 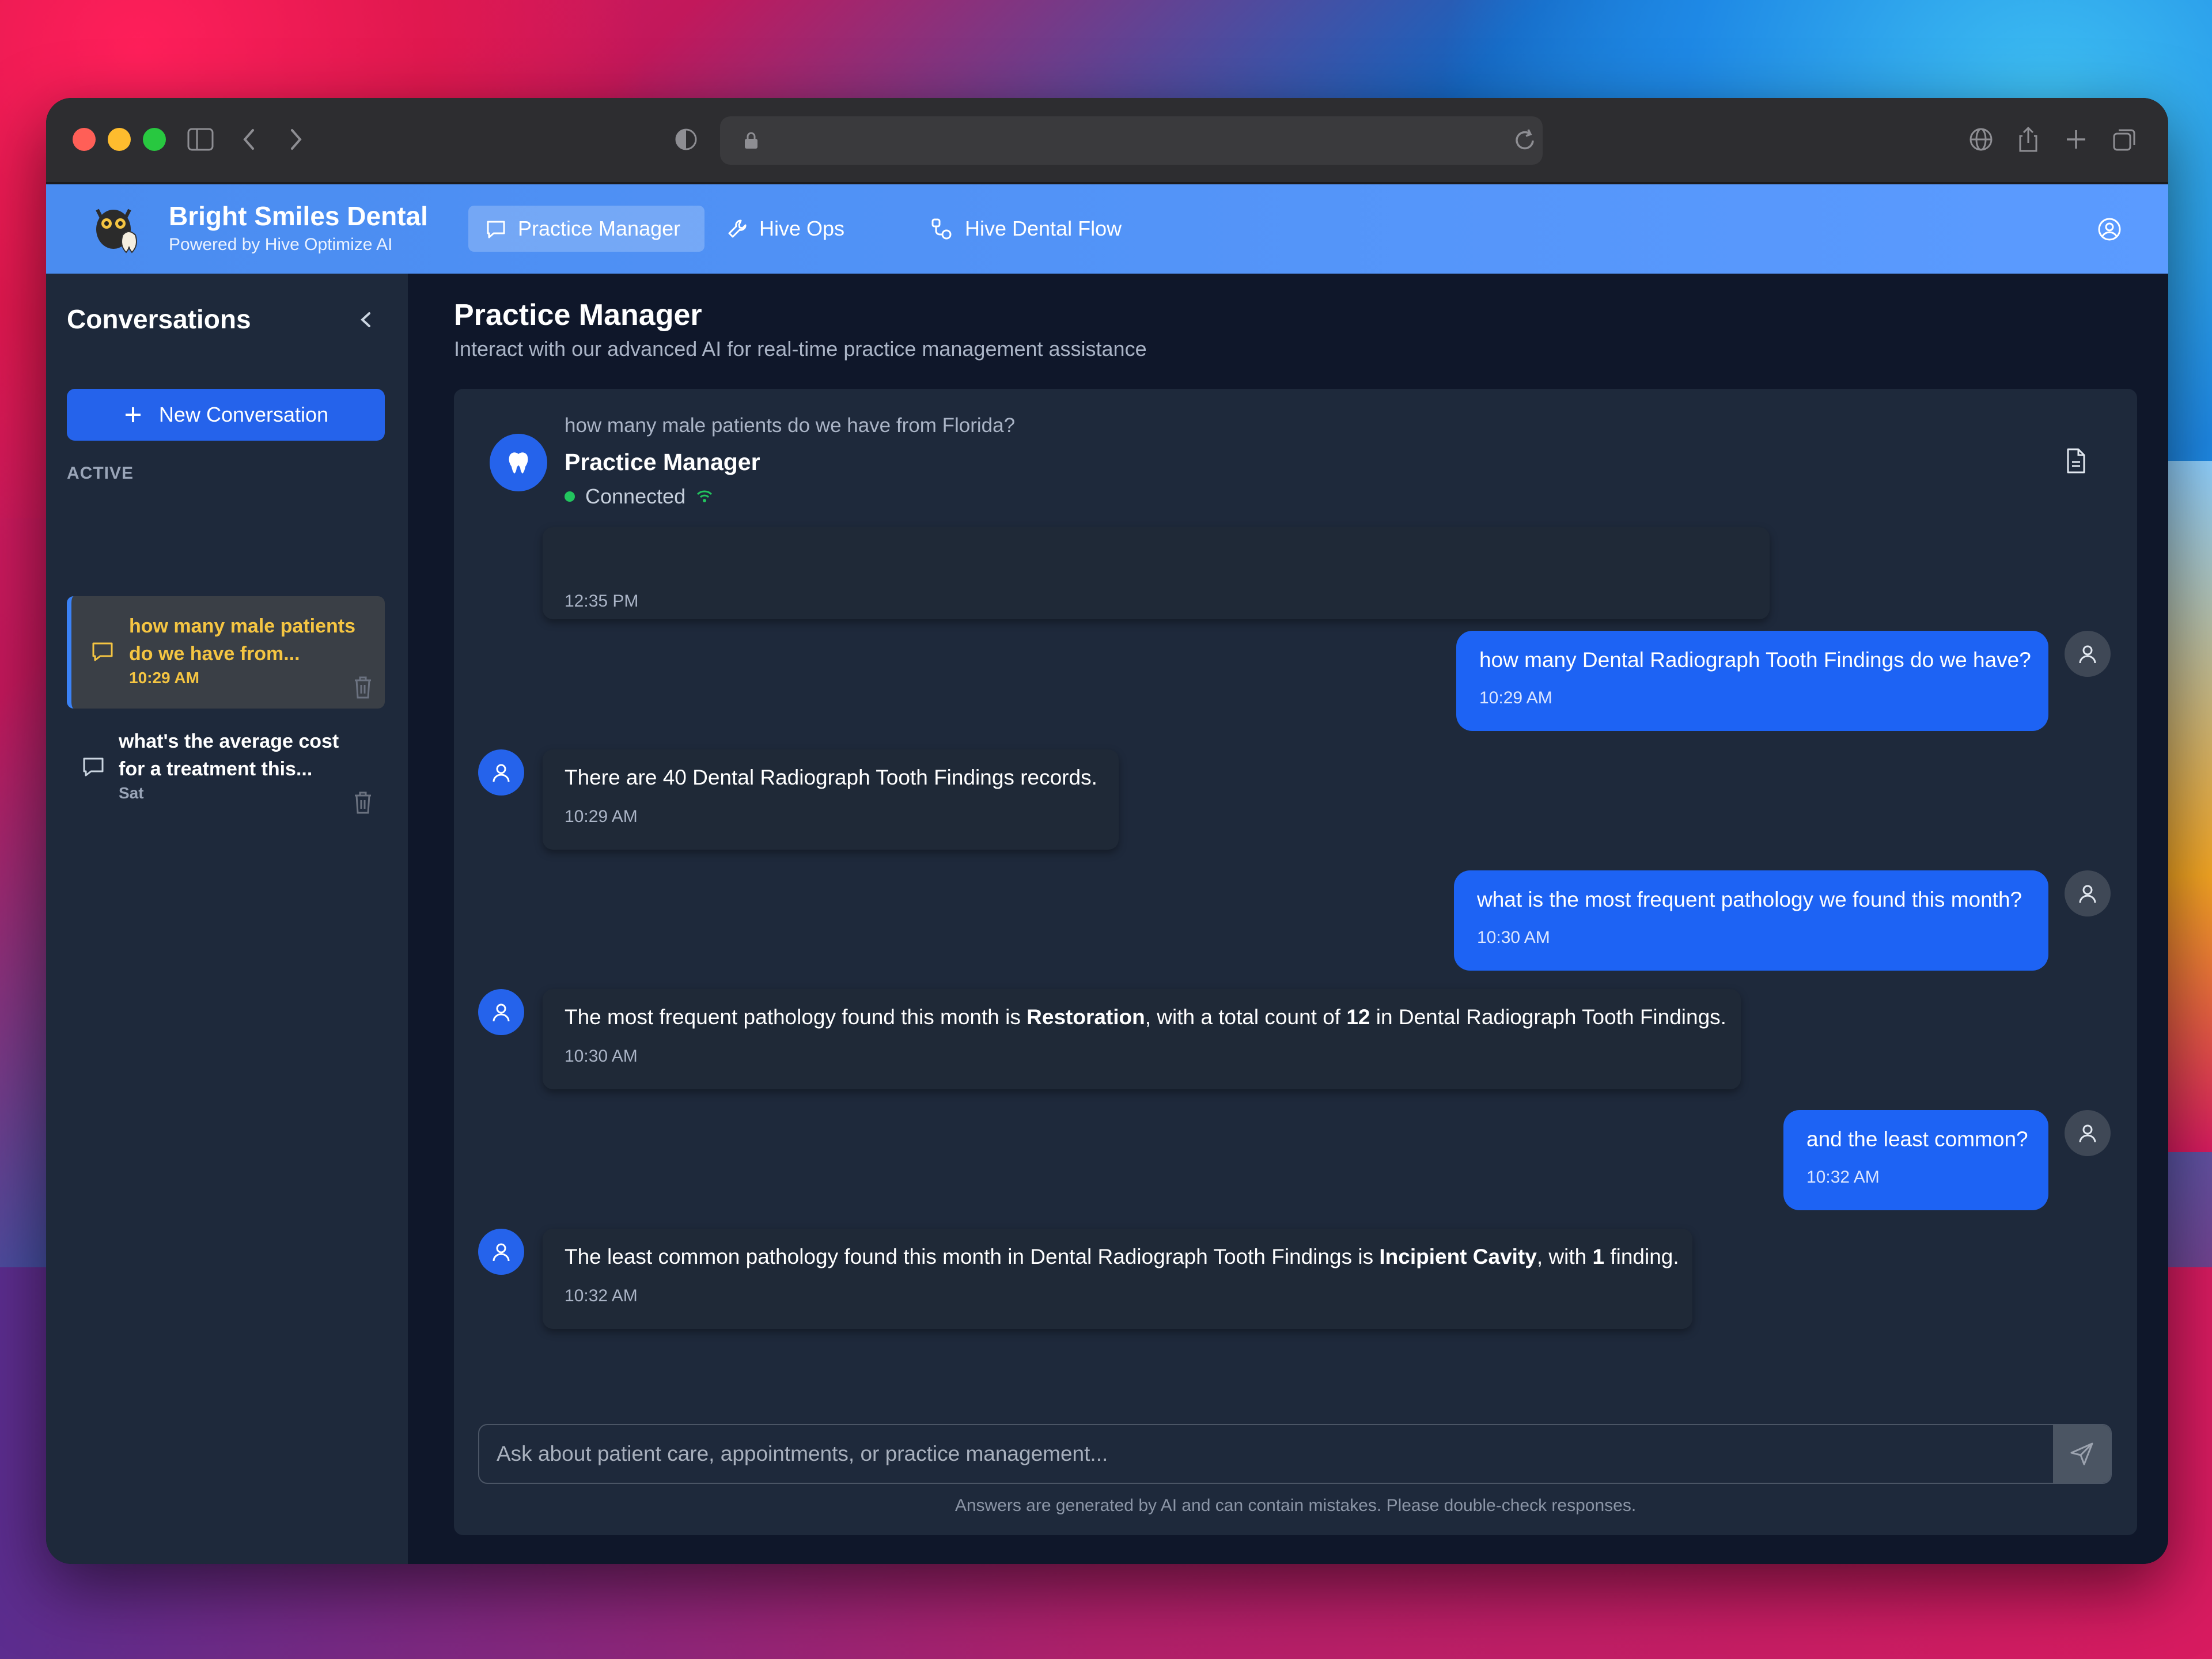 I want to click on message-time: 12:35 PM, so click(x=602, y=601).